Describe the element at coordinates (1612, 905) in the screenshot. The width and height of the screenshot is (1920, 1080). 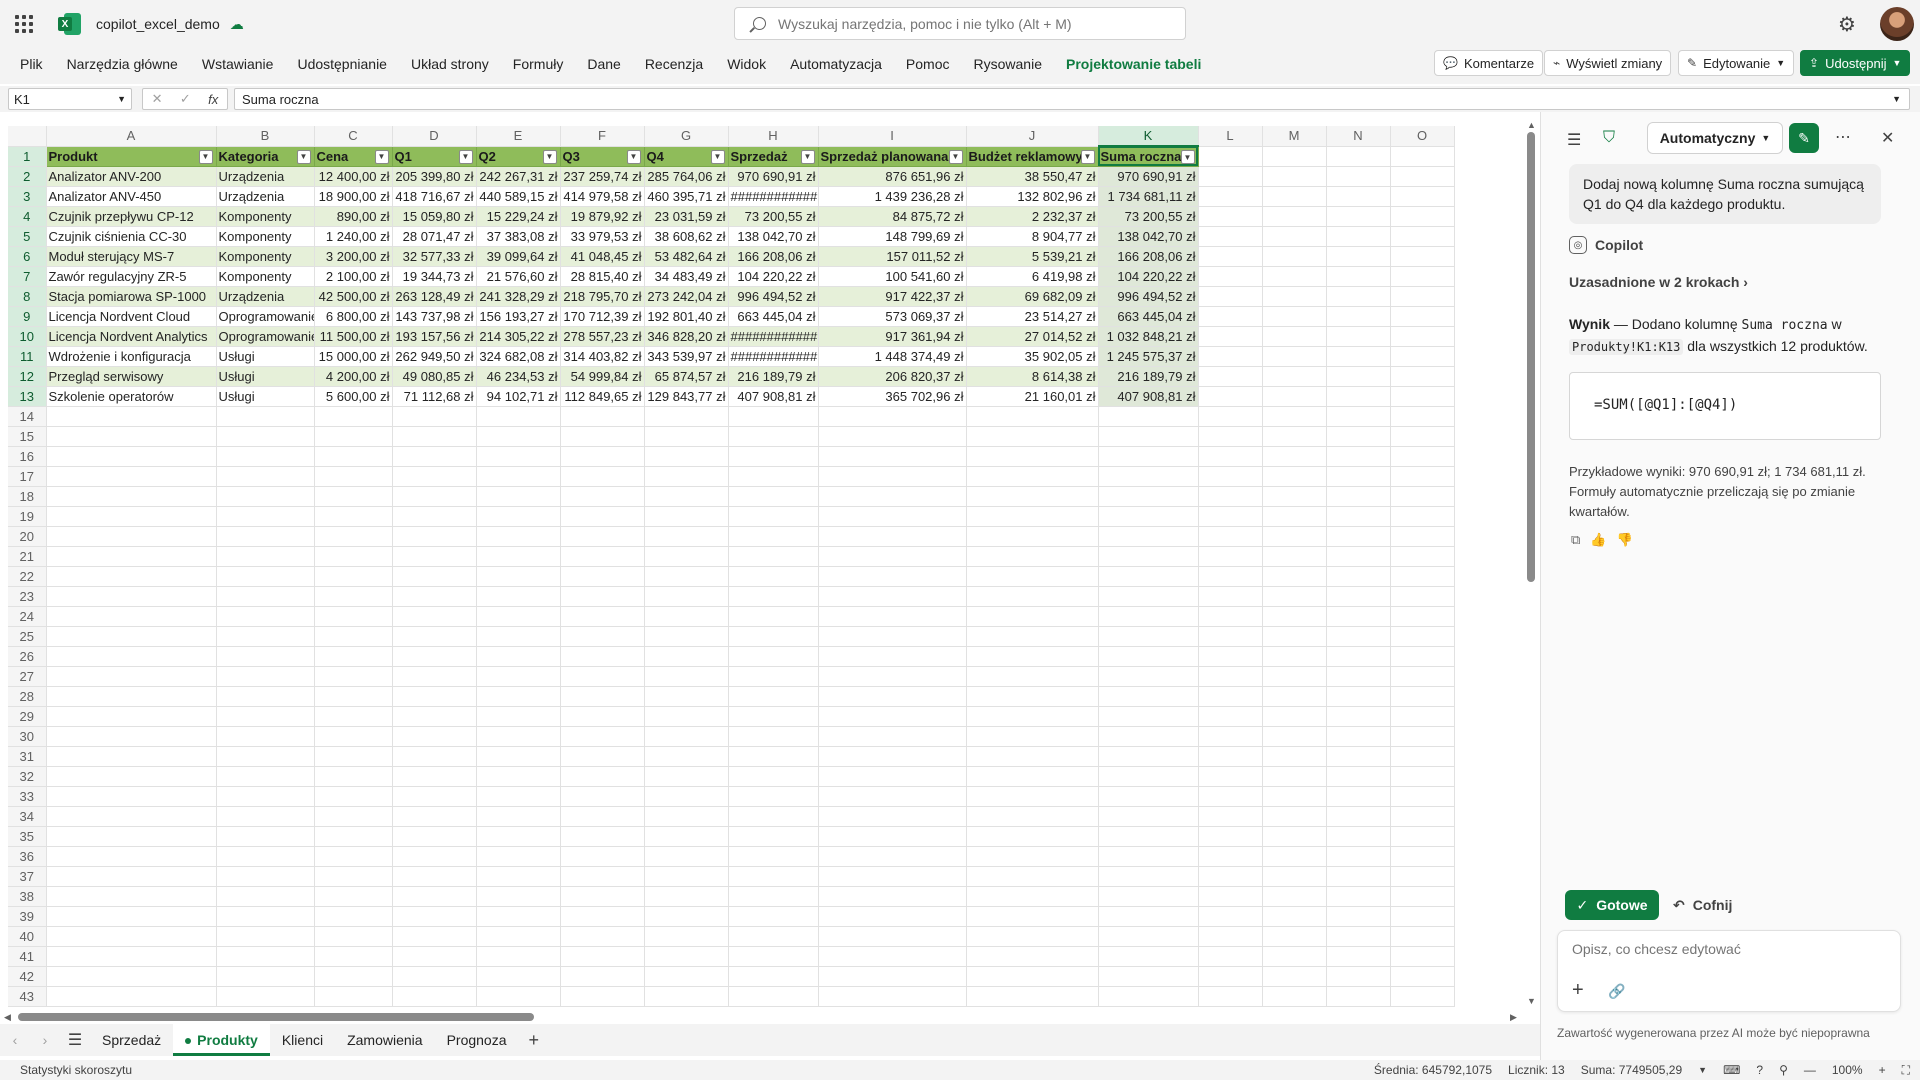
I see `done-button: ✓ Gotowe` at that location.